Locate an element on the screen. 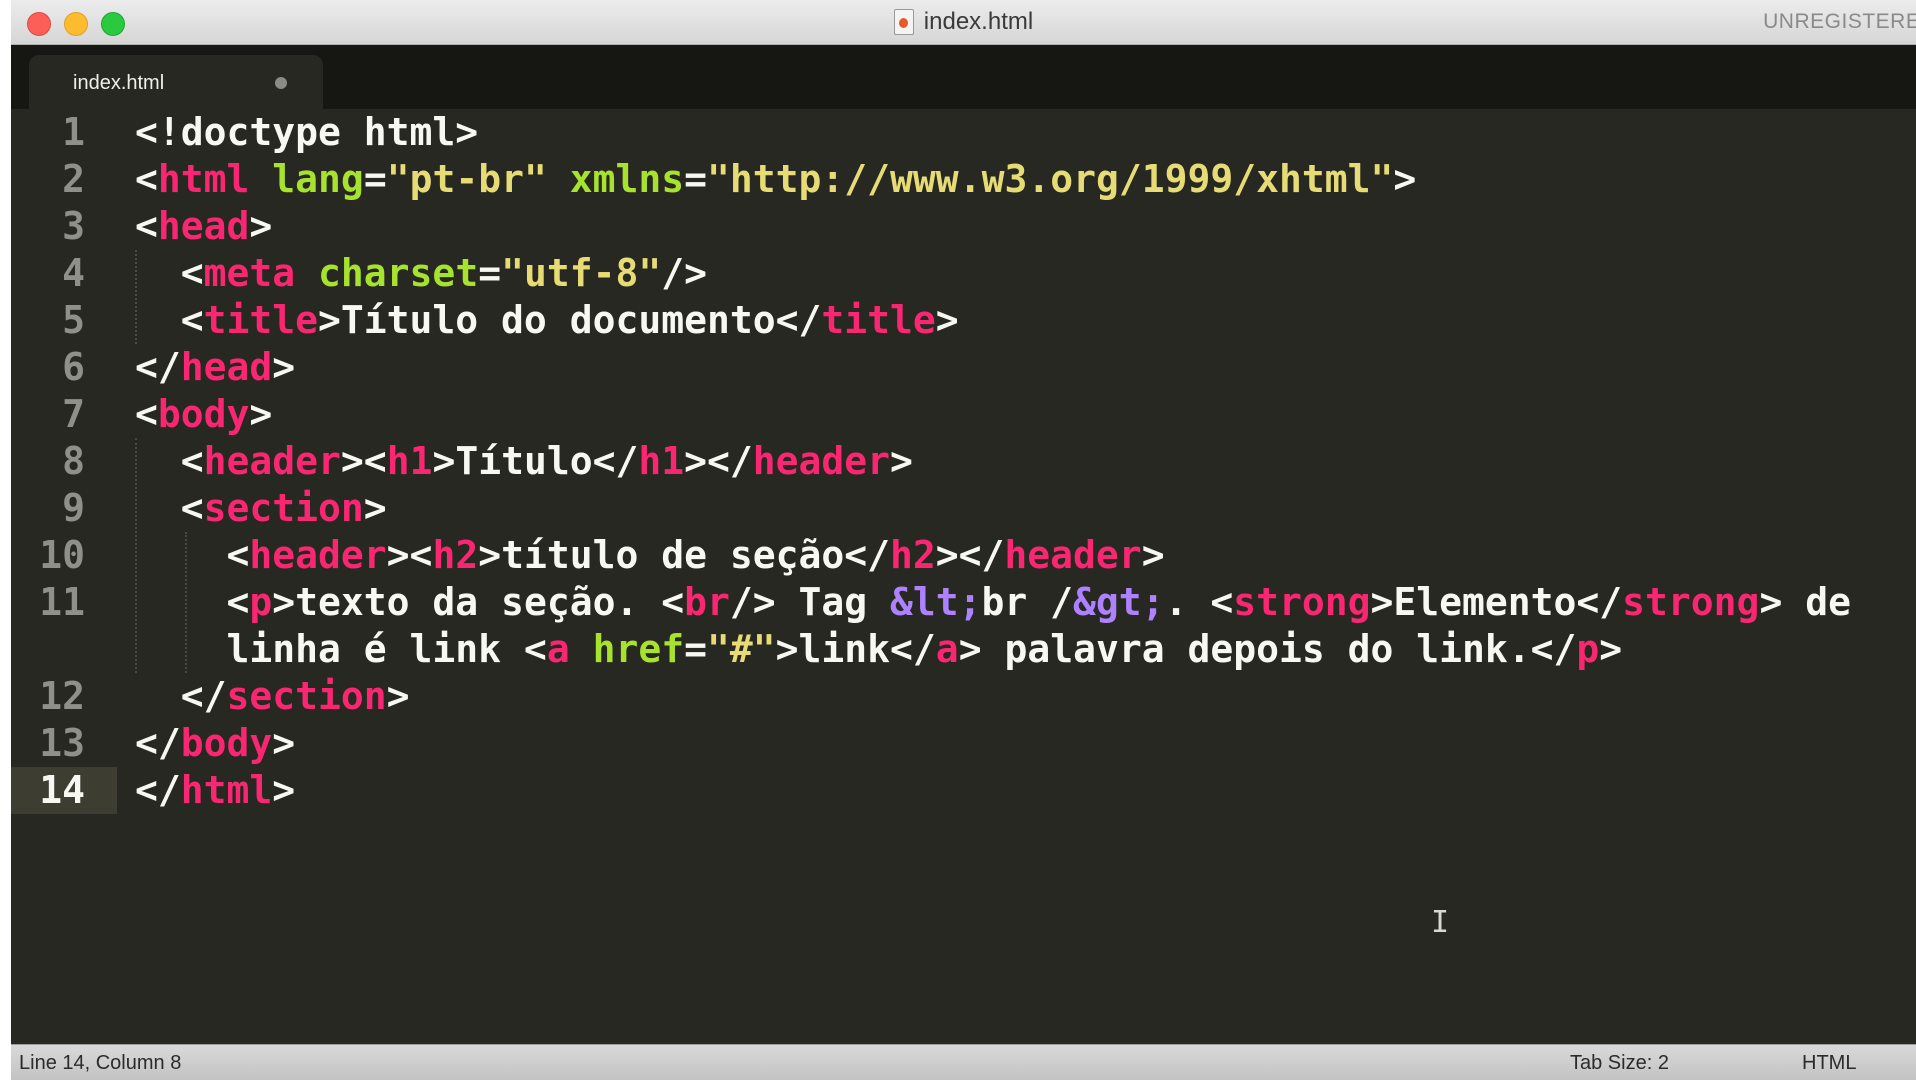  token-attr: xmlns is located at coordinates (627, 179).